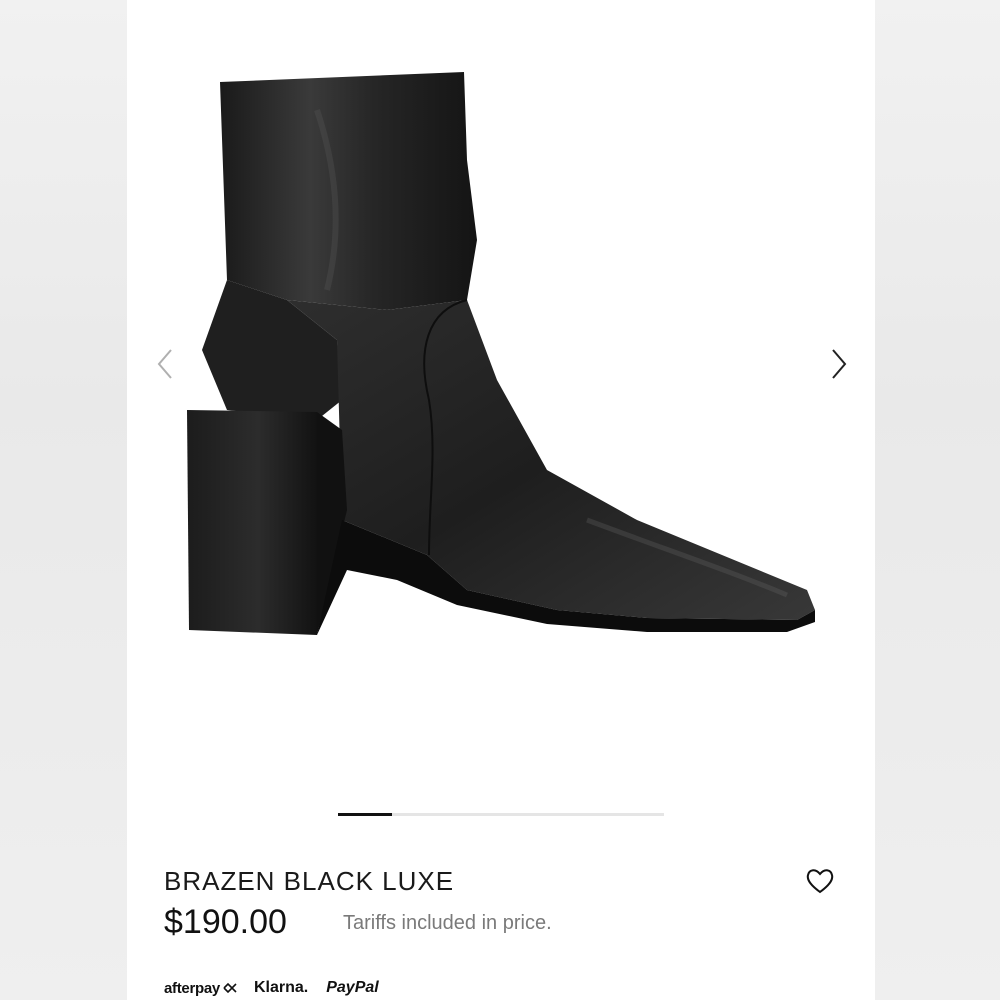 Image resolution: width=1000 pixels, height=1000 pixels. Describe the element at coordinates (281, 987) in the screenshot. I see `klarna-logo: Klarna.` at that location.